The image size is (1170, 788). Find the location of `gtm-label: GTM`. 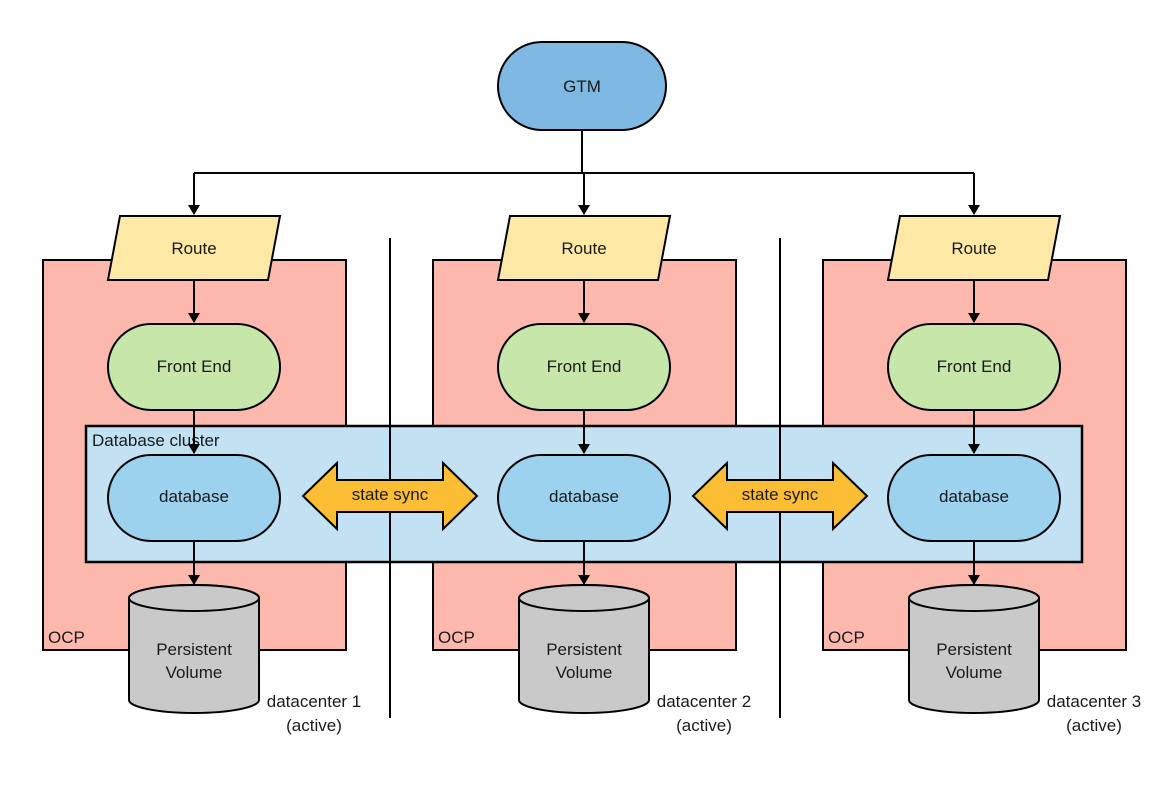

gtm-label: GTM is located at coordinates (582, 86).